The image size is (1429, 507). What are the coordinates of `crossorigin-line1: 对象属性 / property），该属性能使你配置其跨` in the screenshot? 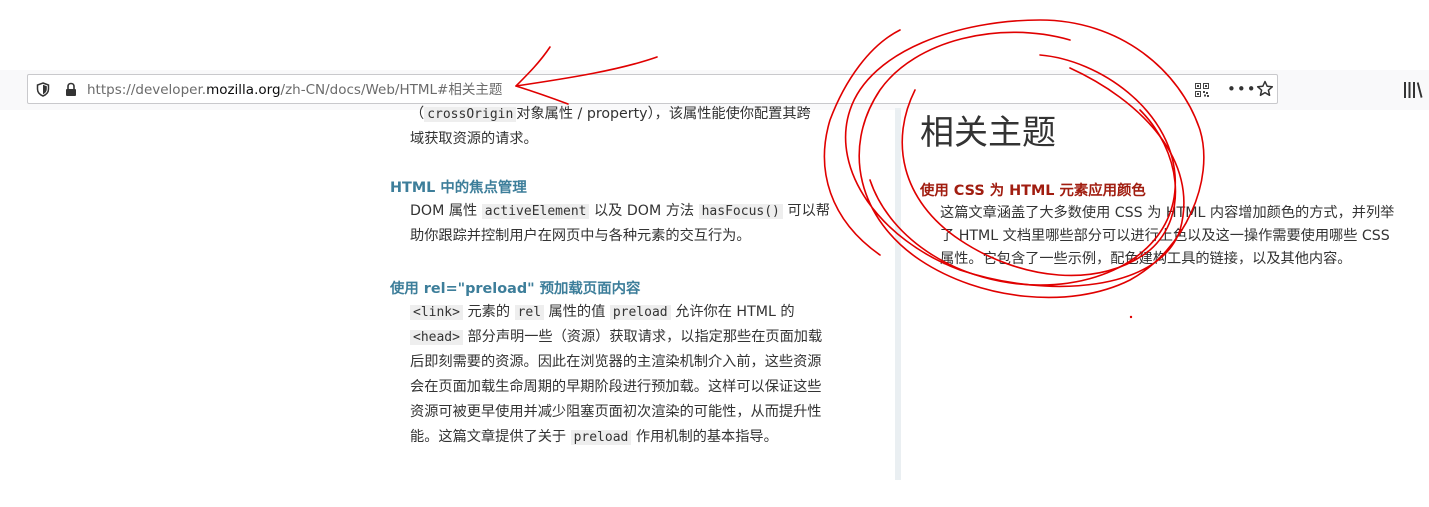 It's located at (663, 114).